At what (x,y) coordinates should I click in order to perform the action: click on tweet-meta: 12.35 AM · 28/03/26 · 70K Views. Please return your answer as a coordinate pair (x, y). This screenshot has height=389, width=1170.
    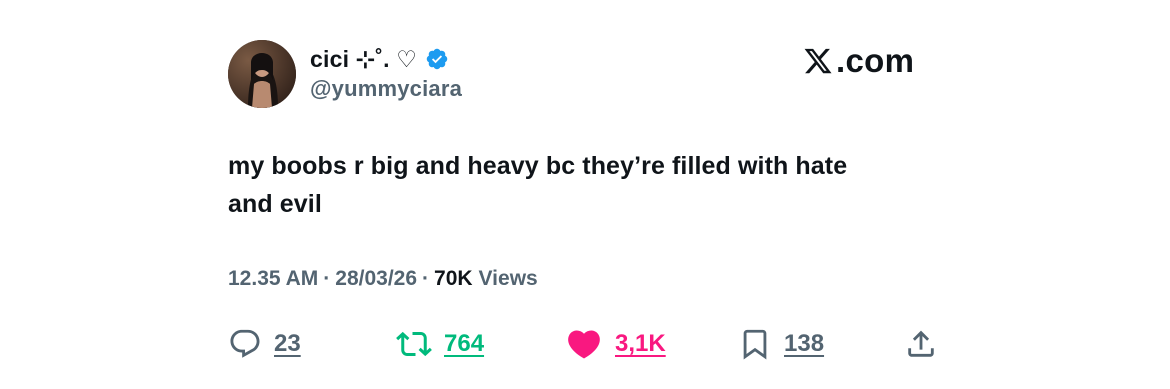
    Looking at the image, I should click on (383, 279).